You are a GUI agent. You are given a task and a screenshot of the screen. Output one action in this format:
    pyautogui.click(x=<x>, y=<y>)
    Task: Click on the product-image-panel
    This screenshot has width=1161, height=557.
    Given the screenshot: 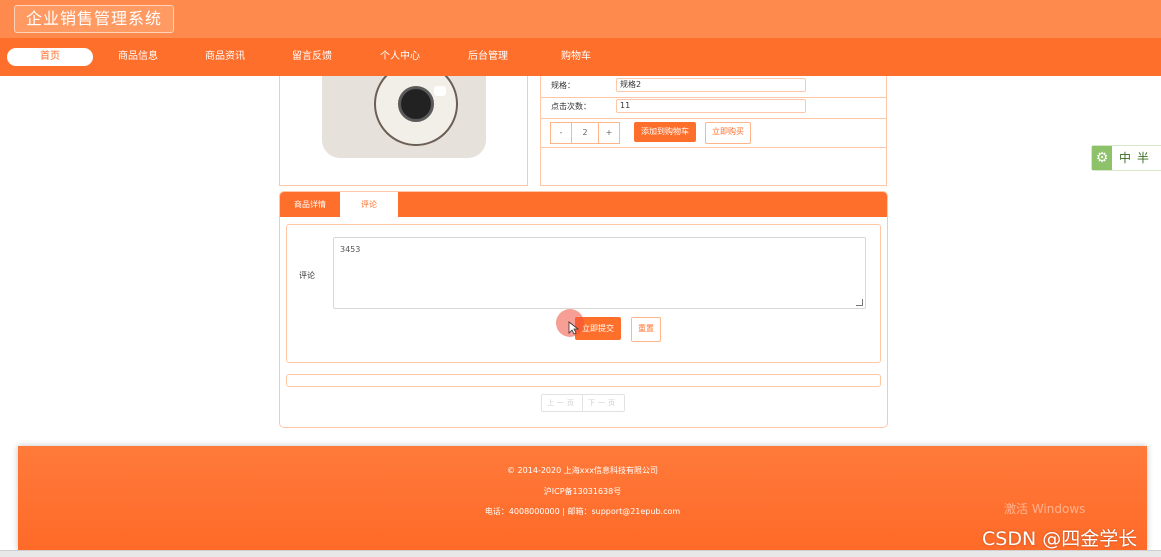 What is the action you would take?
    pyautogui.click(x=403, y=131)
    